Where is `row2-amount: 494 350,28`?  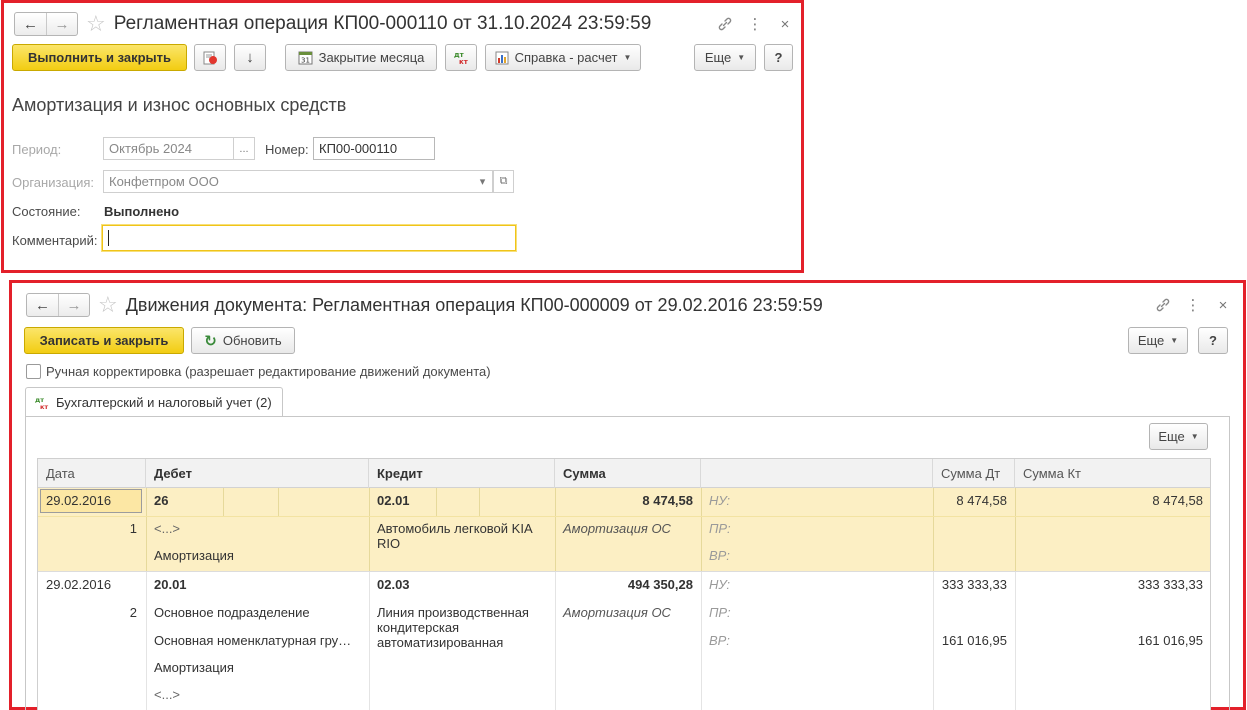 row2-amount: 494 350,28 is located at coordinates (660, 584).